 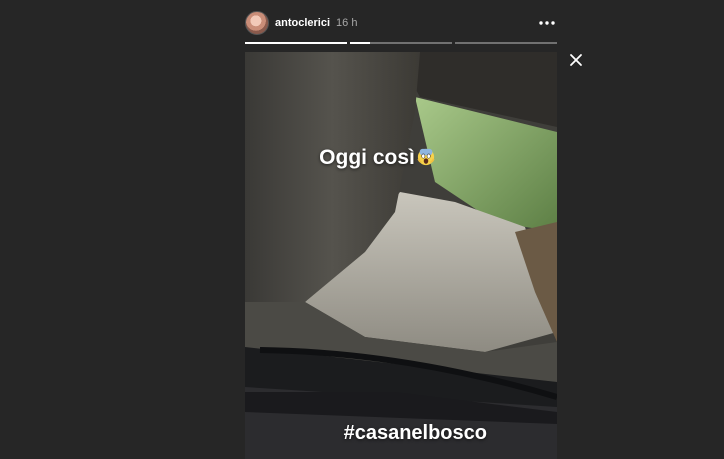 What do you see at coordinates (302, 23) in the screenshot?
I see `username: antoclerici` at bounding box center [302, 23].